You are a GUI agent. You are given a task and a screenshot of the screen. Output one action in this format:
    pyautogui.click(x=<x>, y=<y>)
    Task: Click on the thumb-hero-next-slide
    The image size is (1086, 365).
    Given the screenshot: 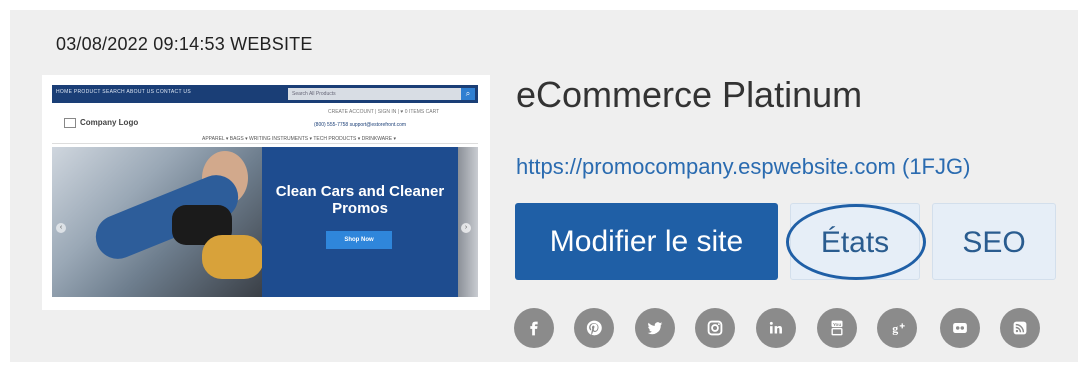 What is the action you would take?
    pyautogui.click(x=468, y=222)
    